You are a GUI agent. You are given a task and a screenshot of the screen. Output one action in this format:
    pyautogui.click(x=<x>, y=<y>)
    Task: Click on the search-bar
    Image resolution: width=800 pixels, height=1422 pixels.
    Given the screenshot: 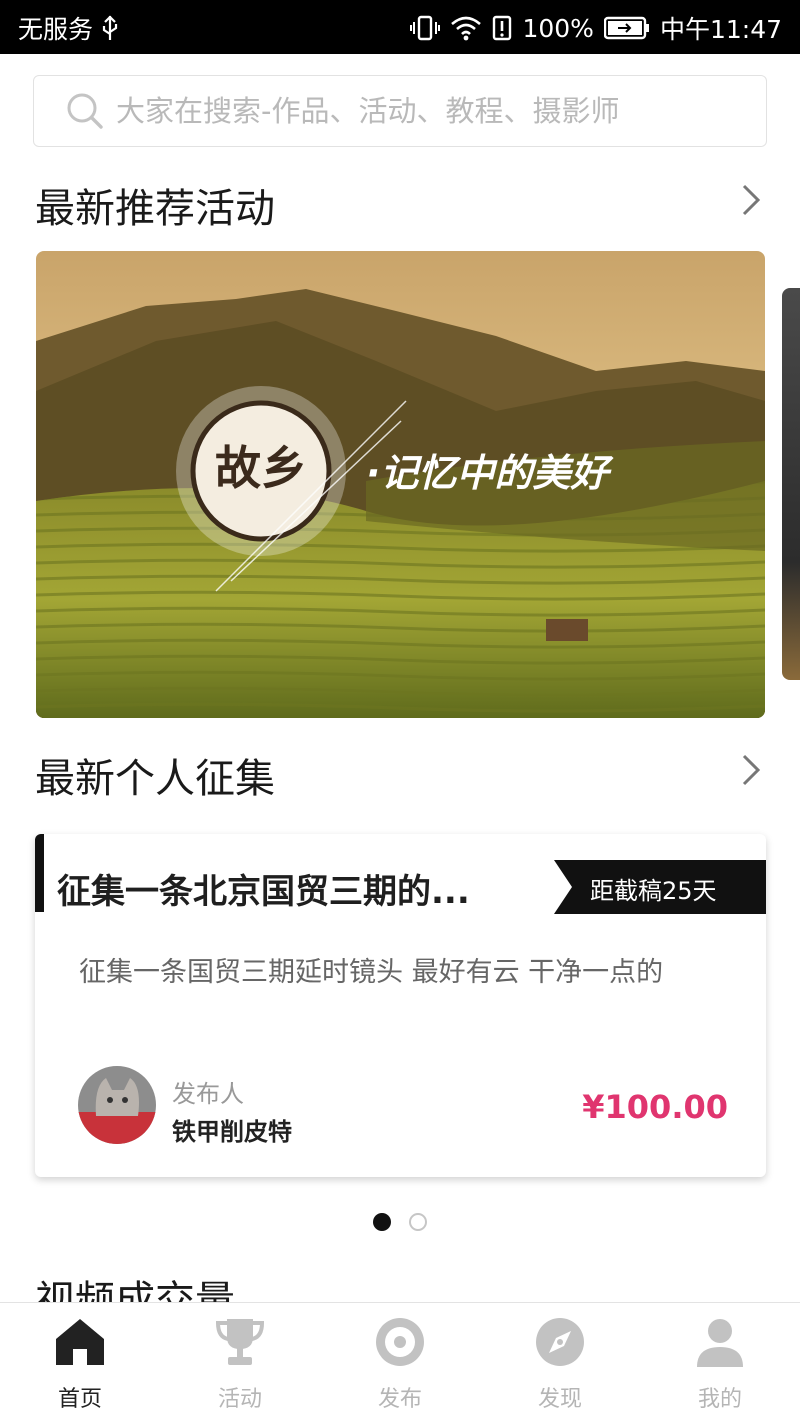 What is the action you would take?
    pyautogui.click(x=400, y=111)
    